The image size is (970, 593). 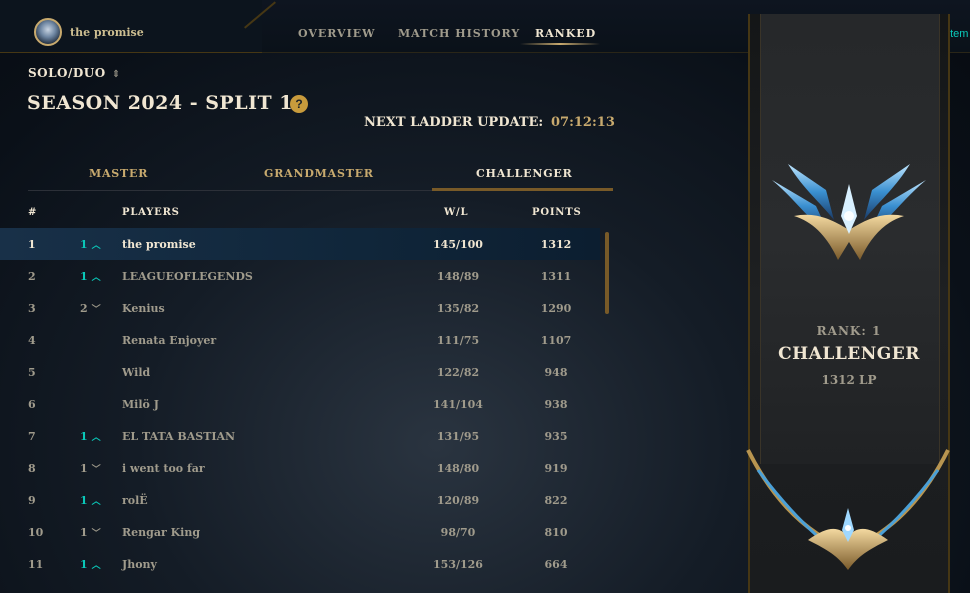 What do you see at coordinates (560, 44) in the screenshot?
I see `active-tab-indicator` at bounding box center [560, 44].